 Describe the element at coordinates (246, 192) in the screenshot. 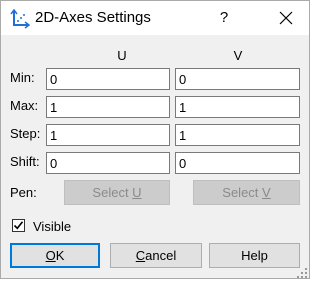

I see `select-v-button: Select V` at that location.